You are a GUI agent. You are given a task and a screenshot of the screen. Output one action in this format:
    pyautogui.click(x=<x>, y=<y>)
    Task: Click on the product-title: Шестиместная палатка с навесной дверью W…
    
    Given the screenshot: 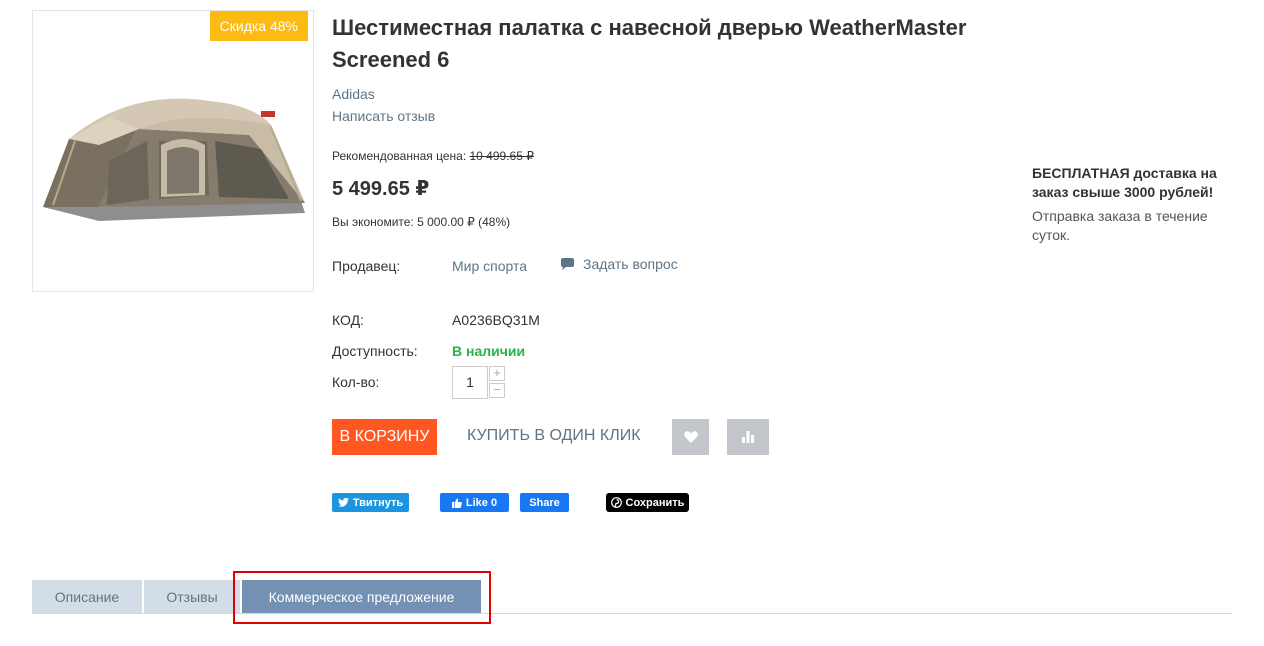 What is the action you would take?
    pyautogui.click(x=652, y=44)
    